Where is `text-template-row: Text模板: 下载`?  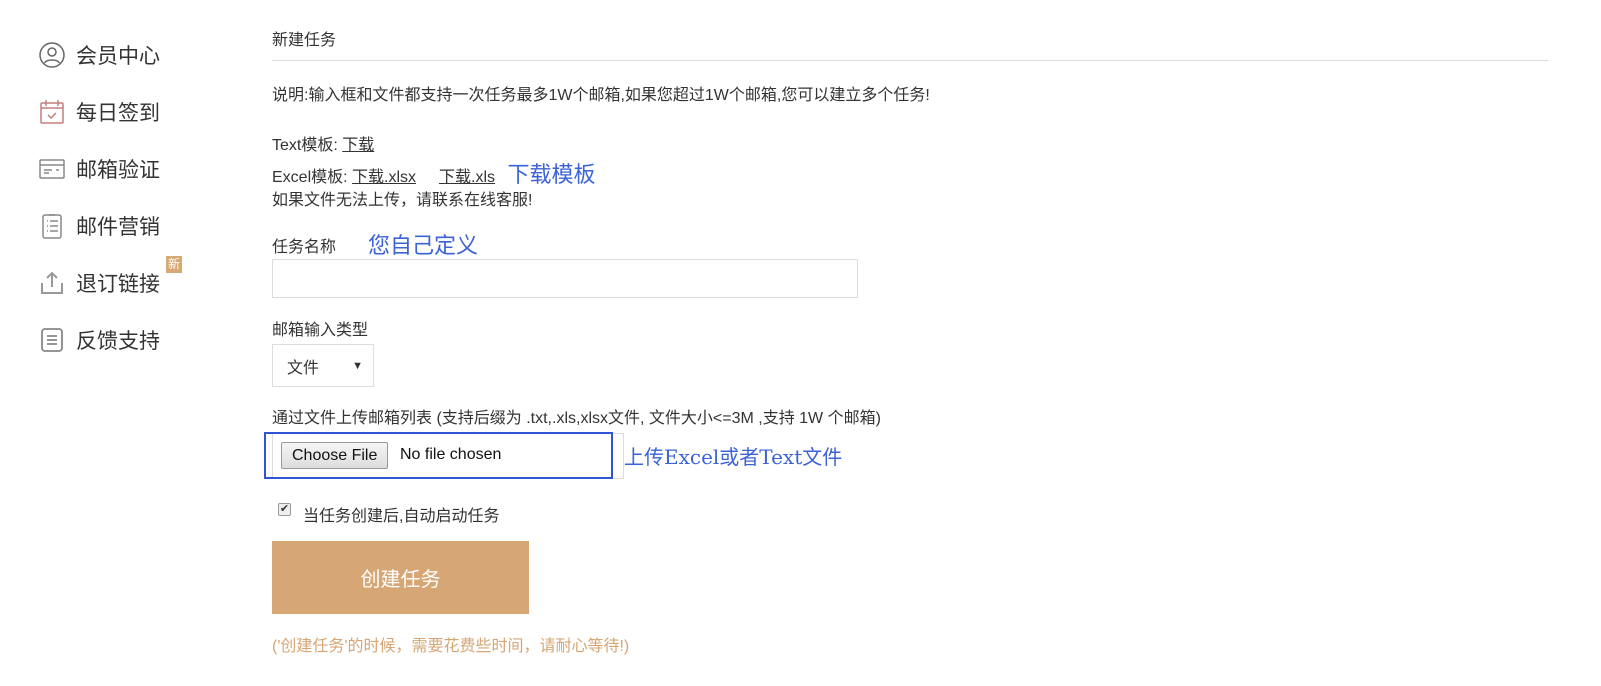 text-template-row: Text模板: 下载 is located at coordinates (323, 143).